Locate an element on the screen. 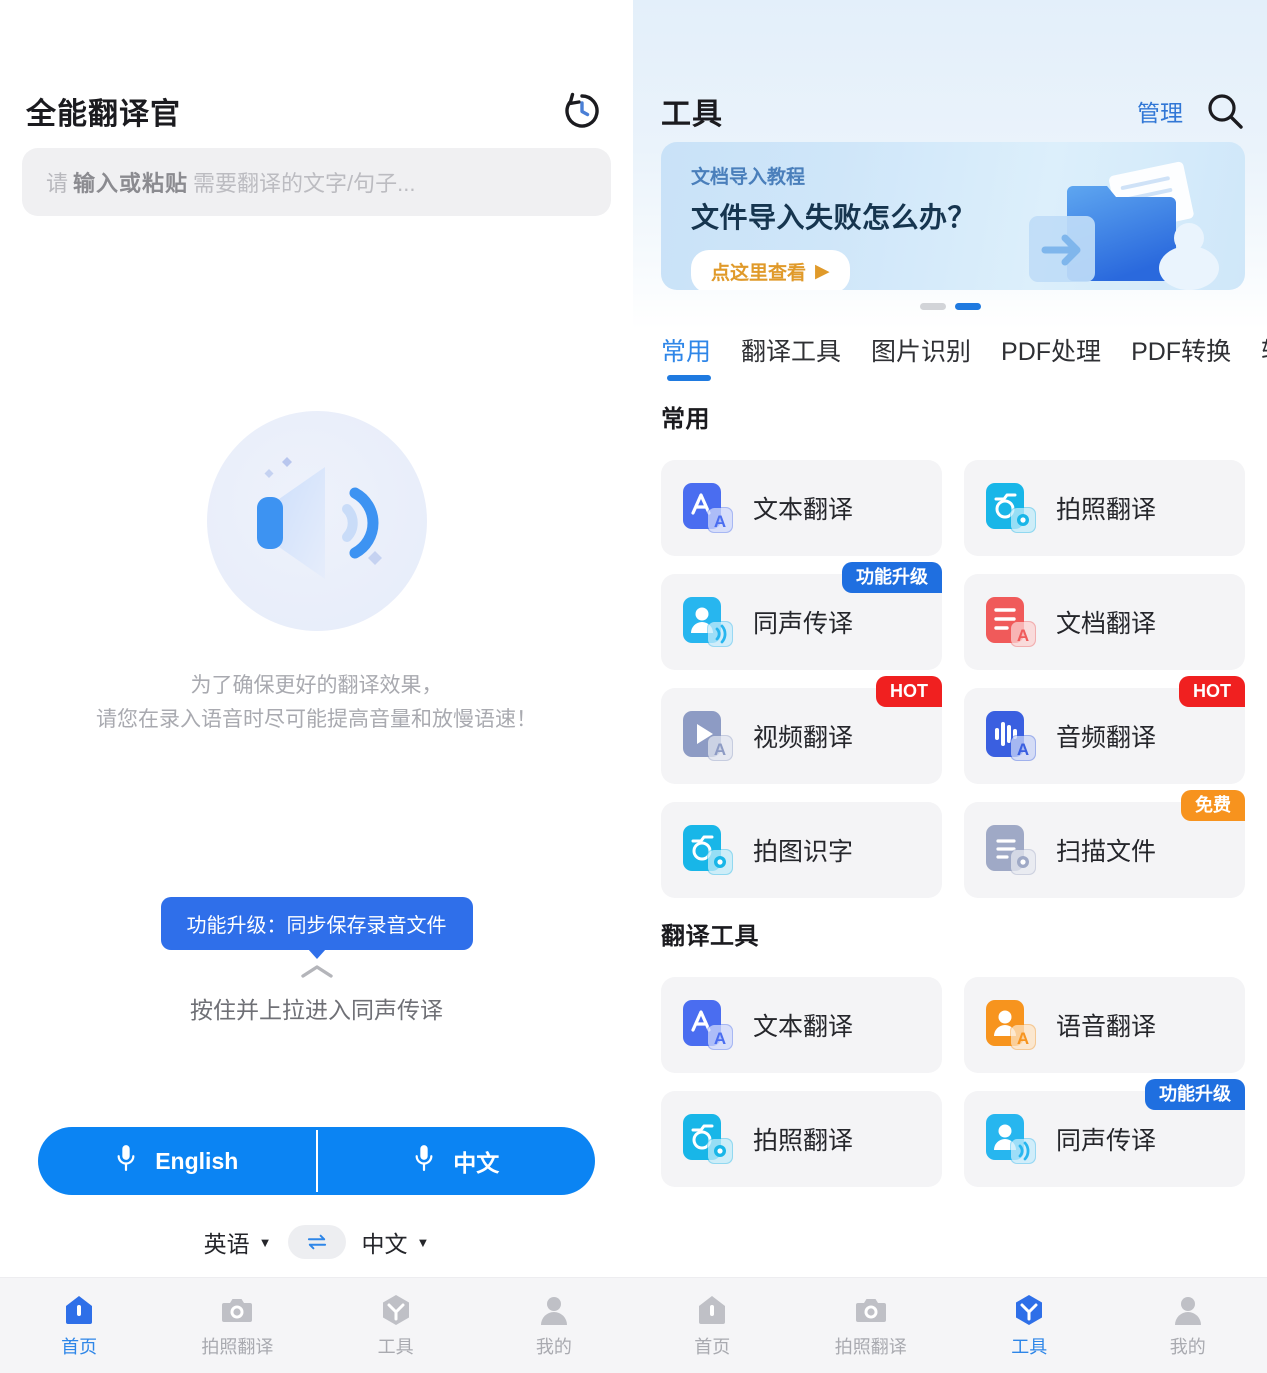 Image resolution: width=1267 pixels, height=1373 pixels. tool-card: A 音频翻译 HOT is located at coordinates (1104, 730).